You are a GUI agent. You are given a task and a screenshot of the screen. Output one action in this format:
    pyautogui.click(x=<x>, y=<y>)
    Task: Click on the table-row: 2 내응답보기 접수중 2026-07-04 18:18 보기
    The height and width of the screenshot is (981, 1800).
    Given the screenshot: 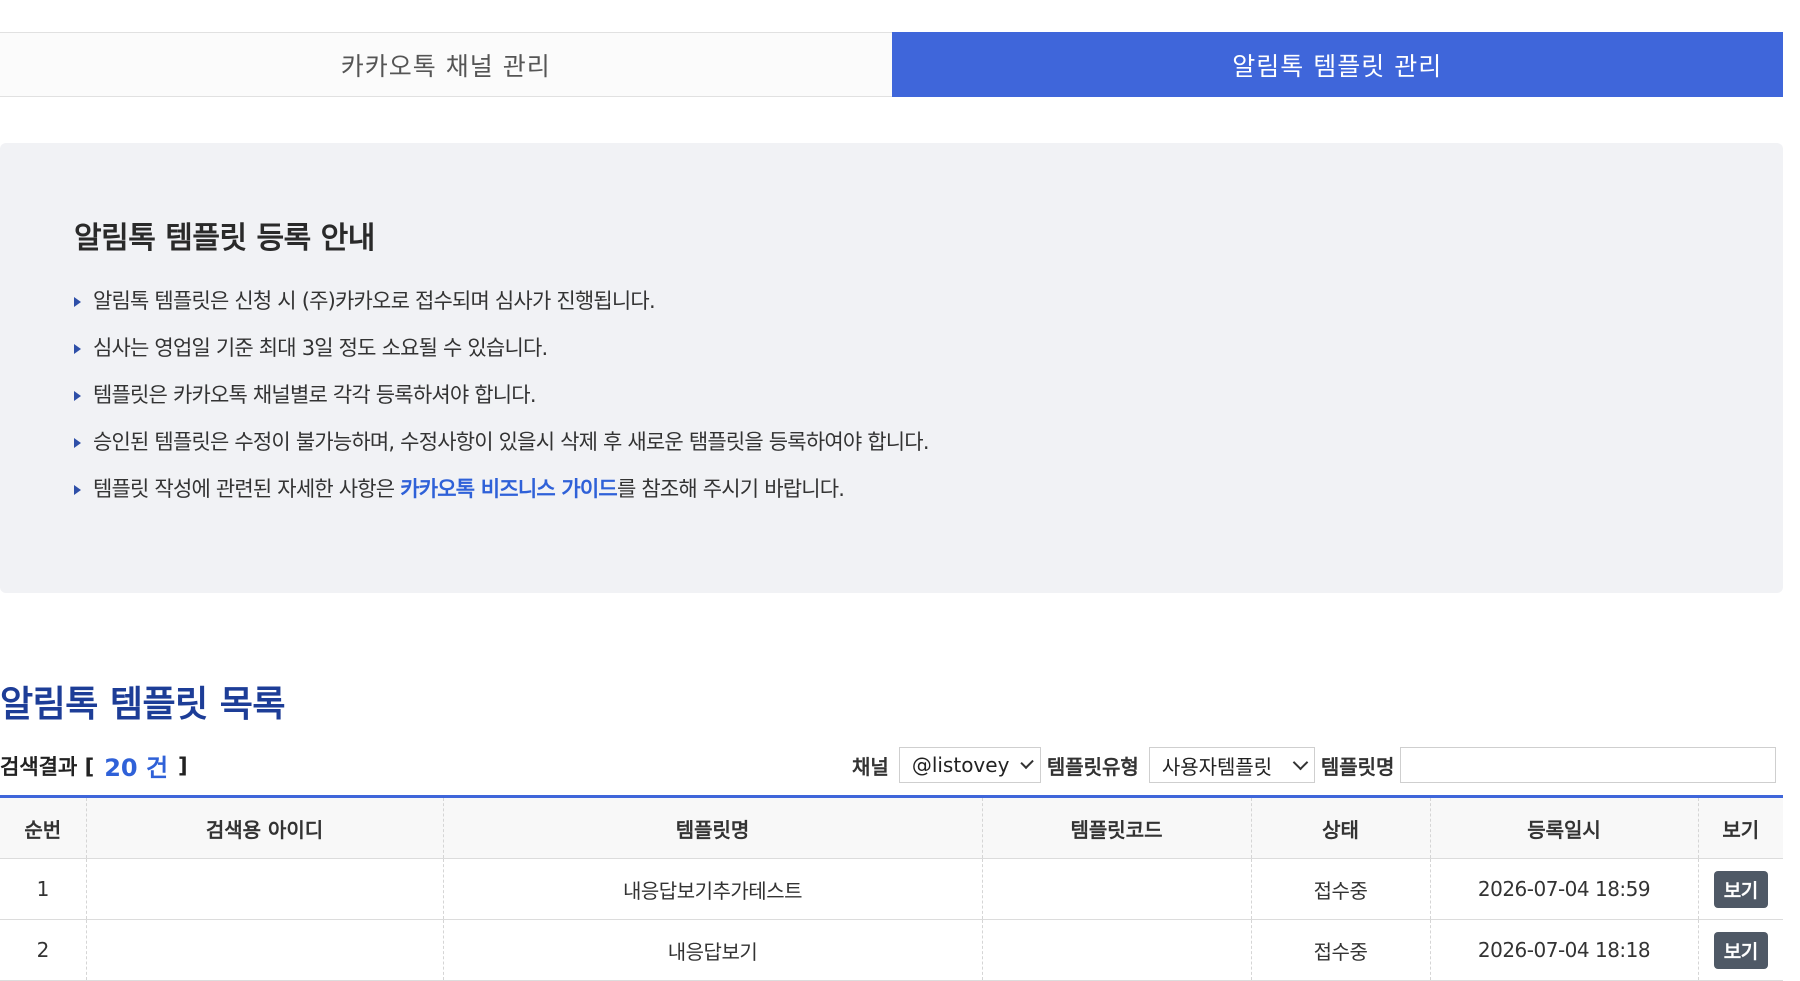 What is the action you would take?
    pyautogui.click(x=891, y=950)
    